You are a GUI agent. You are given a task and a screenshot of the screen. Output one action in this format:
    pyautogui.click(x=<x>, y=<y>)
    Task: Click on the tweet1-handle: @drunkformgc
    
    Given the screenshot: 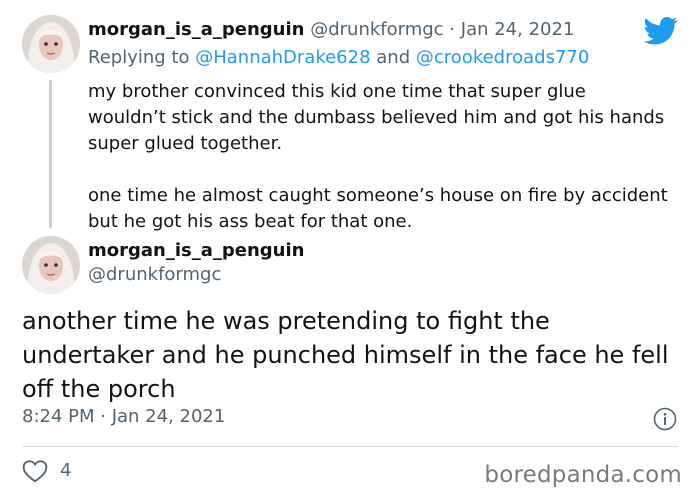 What is the action you would take?
    pyautogui.click(x=376, y=29)
    